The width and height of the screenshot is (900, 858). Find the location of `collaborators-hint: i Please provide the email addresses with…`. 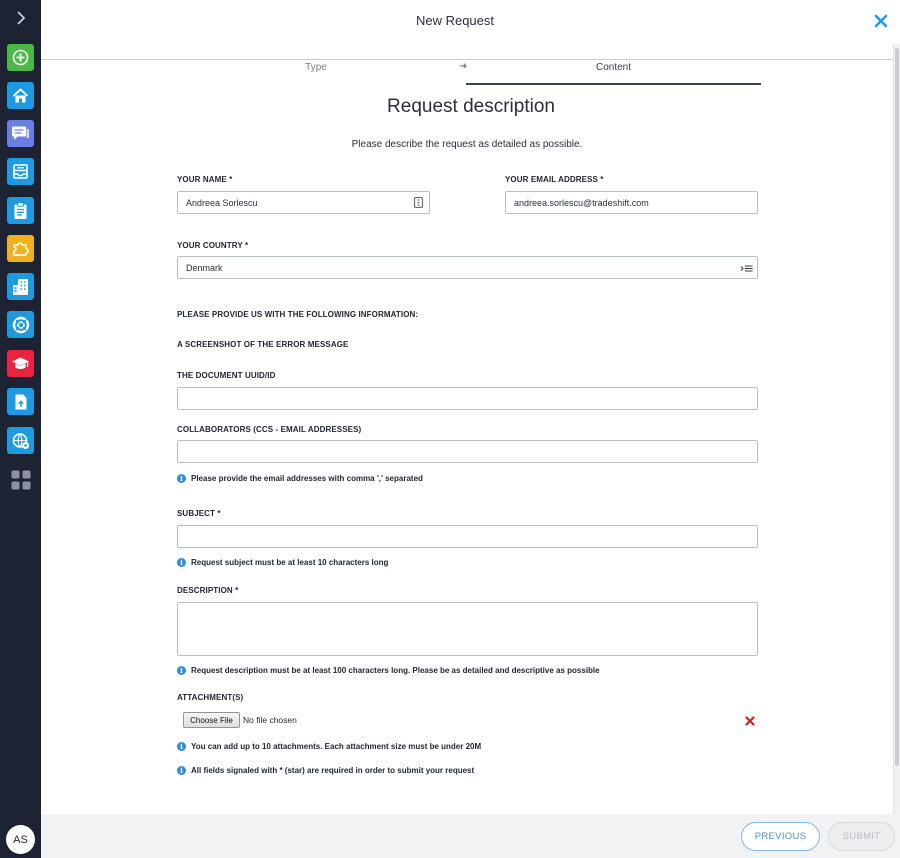

collaborators-hint: i Please provide the email addresses with… is located at coordinates (300, 478).